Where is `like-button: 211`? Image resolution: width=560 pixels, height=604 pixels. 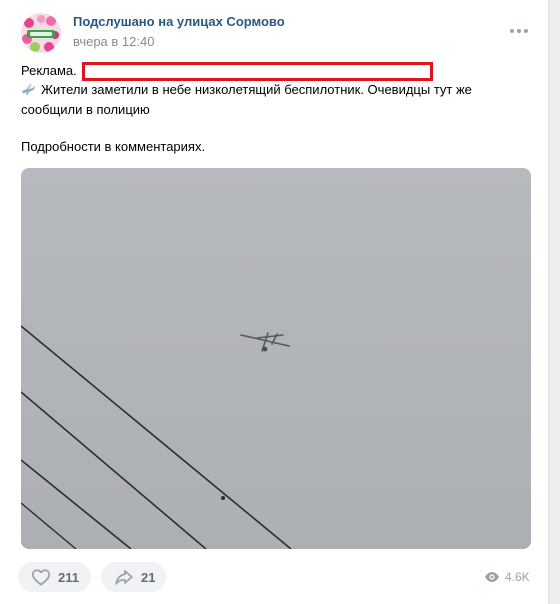 like-button: 211 is located at coordinates (54, 577).